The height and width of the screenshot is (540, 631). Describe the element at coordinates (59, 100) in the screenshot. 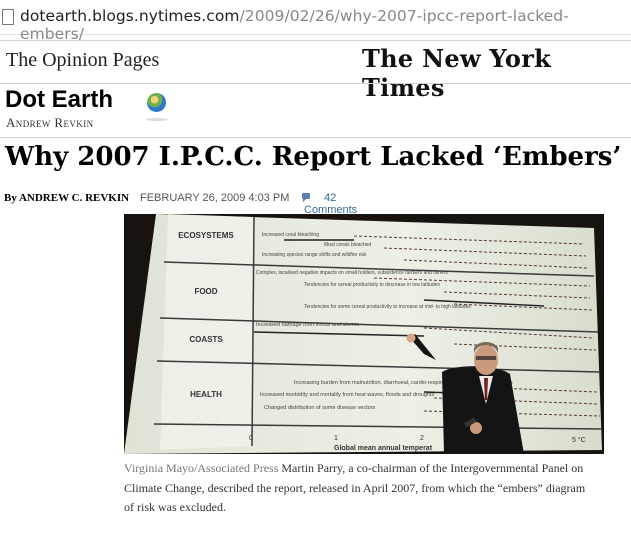

I see `blog-title: Dot Earth` at that location.